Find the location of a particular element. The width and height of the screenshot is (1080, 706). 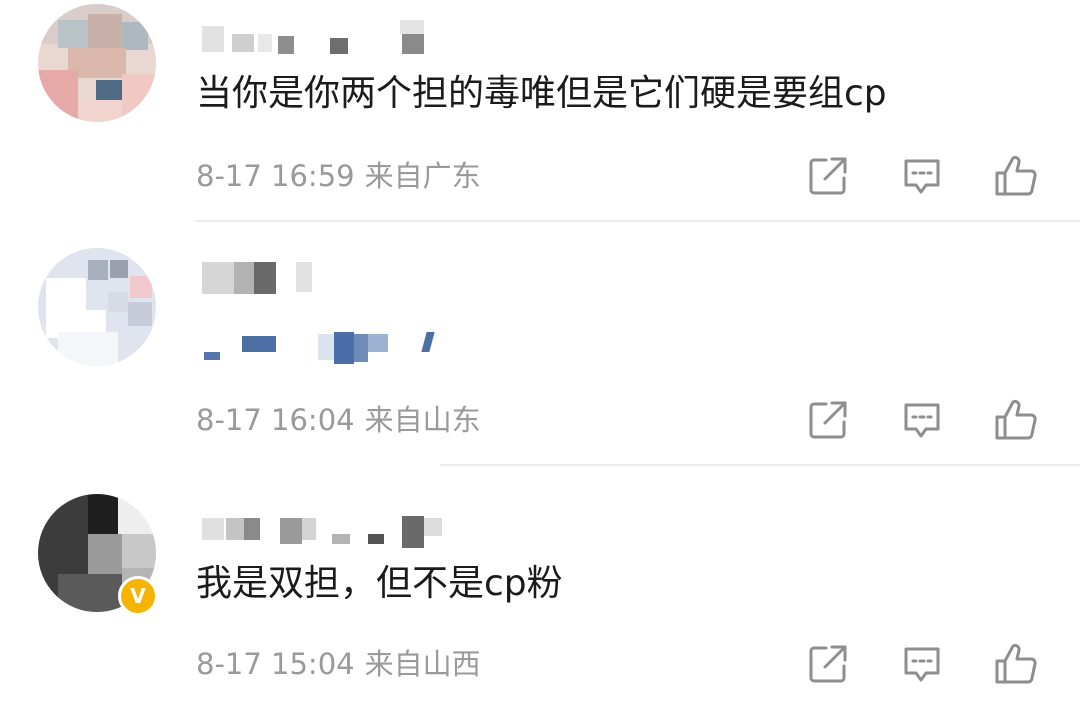

comment-text: 我是双担，但不是cp粉 is located at coordinates (379, 583).